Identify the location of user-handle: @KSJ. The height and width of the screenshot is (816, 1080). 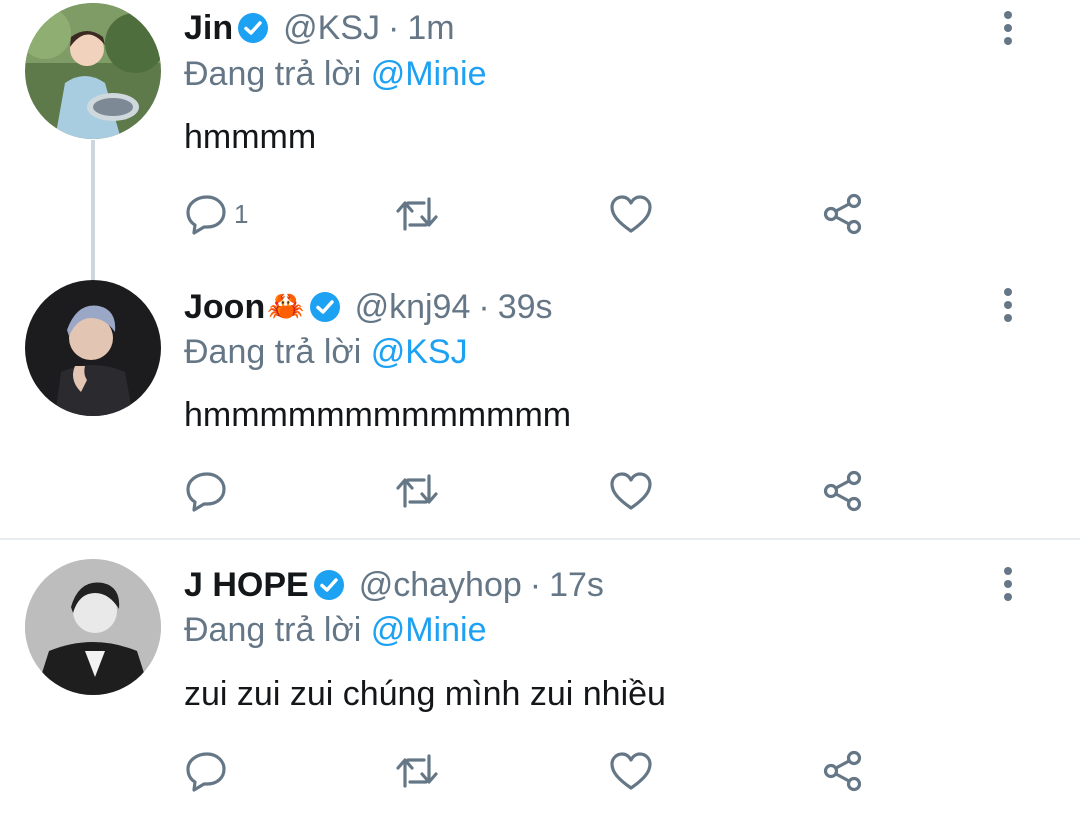
(331, 28).